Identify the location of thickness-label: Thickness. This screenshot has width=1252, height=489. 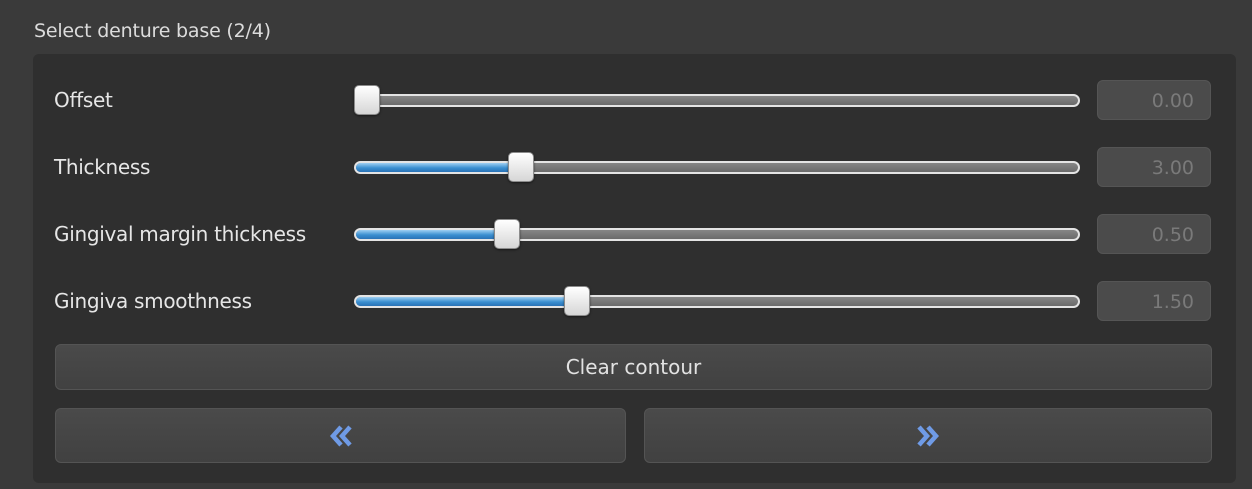
(102, 167).